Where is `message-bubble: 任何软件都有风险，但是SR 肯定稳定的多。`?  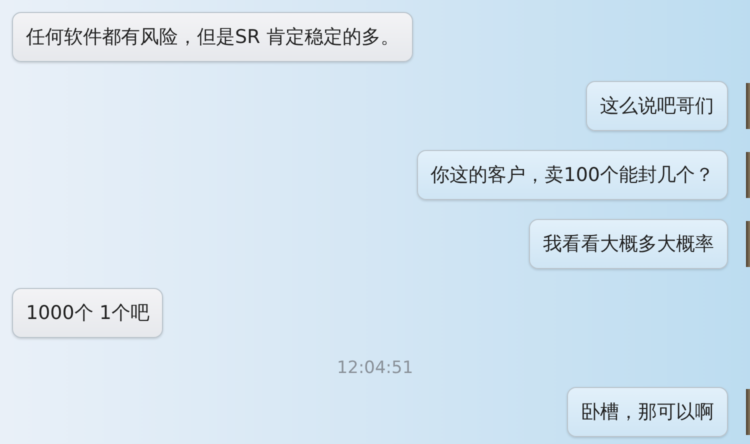 message-bubble: 任何软件都有风险，但是SR 肯定稳定的多。 is located at coordinates (213, 37).